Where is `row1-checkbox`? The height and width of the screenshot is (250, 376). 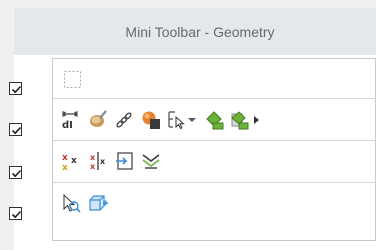
row1-checkbox is located at coordinates (15, 88).